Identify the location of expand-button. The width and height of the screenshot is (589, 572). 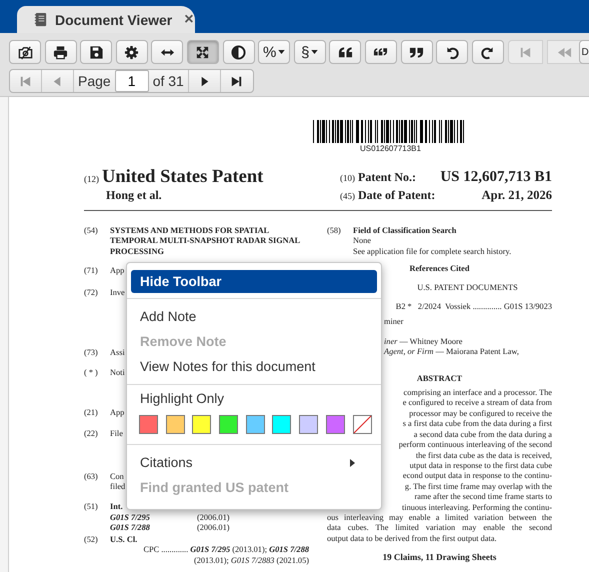
(202, 52).